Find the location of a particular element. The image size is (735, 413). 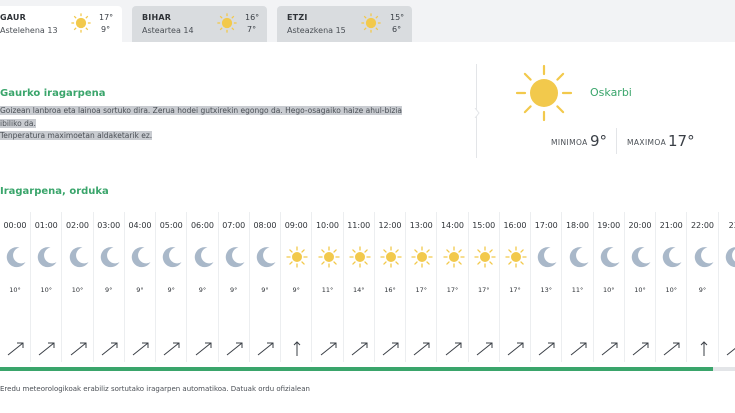

tab-min-temp: 6° is located at coordinates (397, 29).